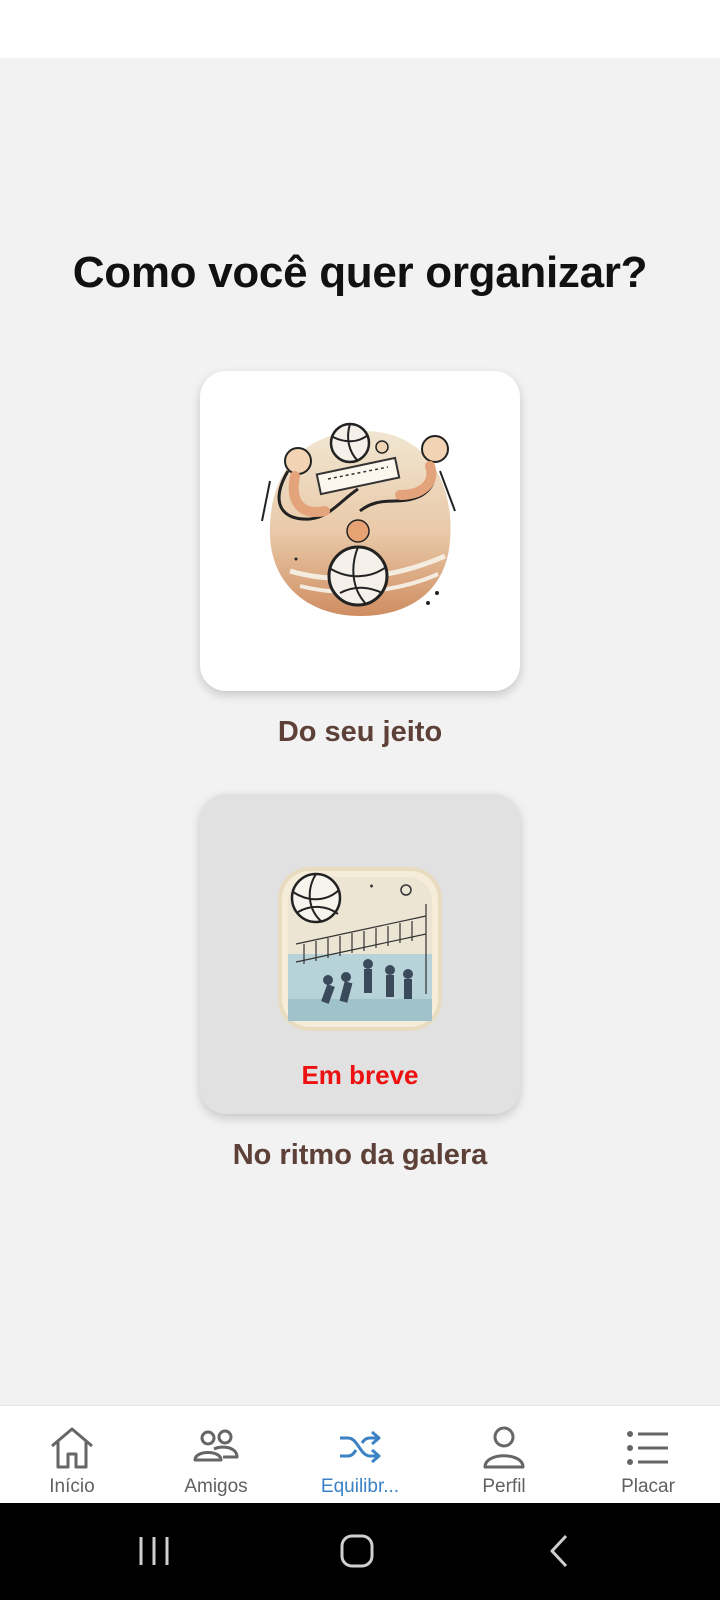 This screenshot has height=1600, width=720. I want to click on status-bar, so click(360, 29).